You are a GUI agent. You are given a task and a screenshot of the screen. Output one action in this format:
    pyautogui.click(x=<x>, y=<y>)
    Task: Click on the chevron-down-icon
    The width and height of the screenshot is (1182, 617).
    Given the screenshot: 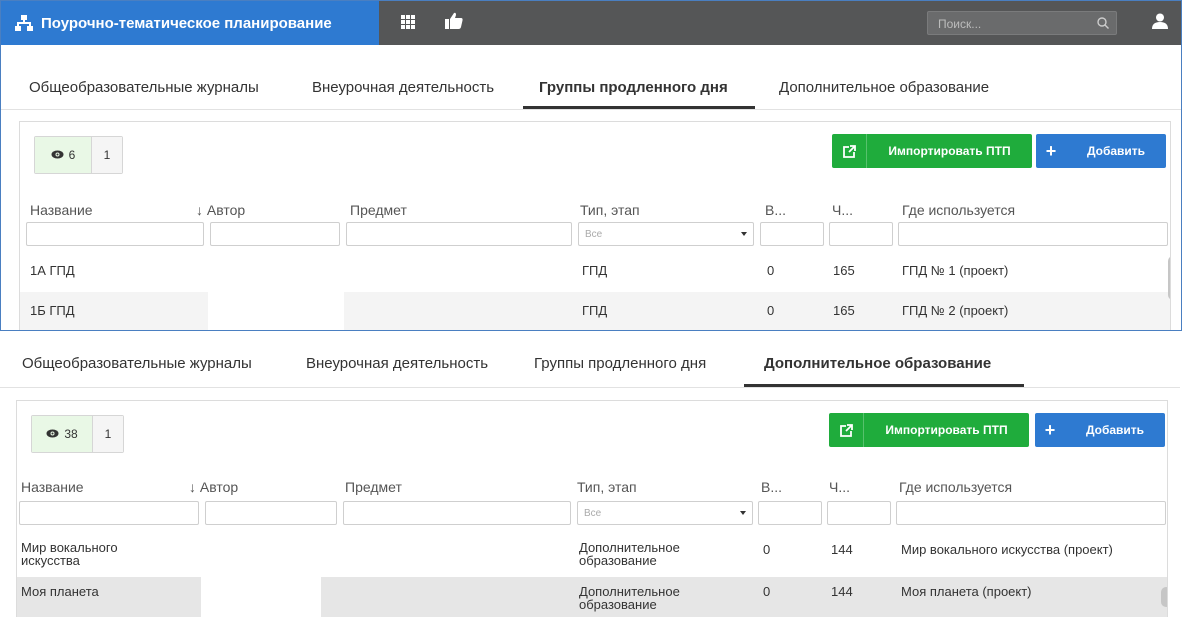 What is the action you would take?
    pyautogui.click(x=744, y=234)
    